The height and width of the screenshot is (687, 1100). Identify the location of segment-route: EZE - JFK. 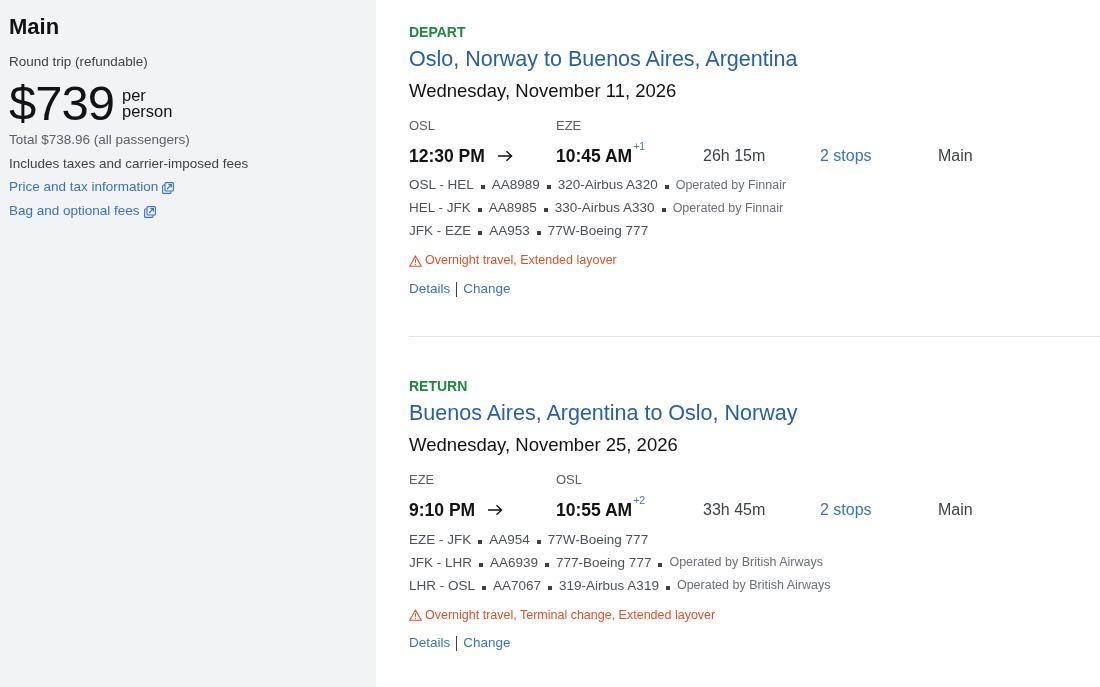
(440, 539).